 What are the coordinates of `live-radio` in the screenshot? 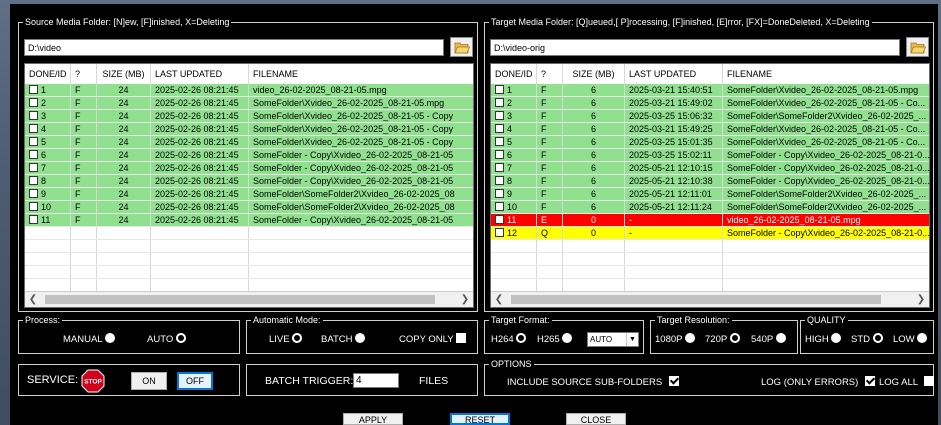 It's located at (297, 338).